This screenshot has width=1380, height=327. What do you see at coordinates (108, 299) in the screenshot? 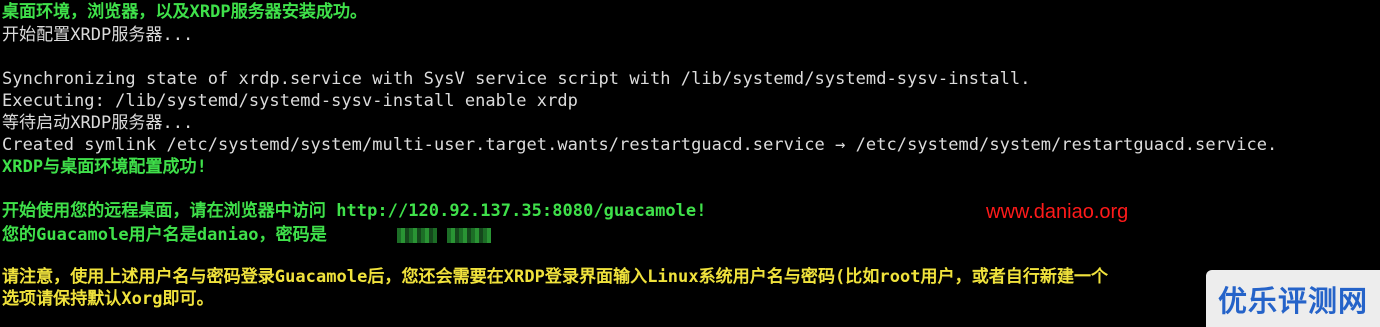
I see `notice-continued-line: 选项请保持默认Xorg即可。` at bounding box center [108, 299].